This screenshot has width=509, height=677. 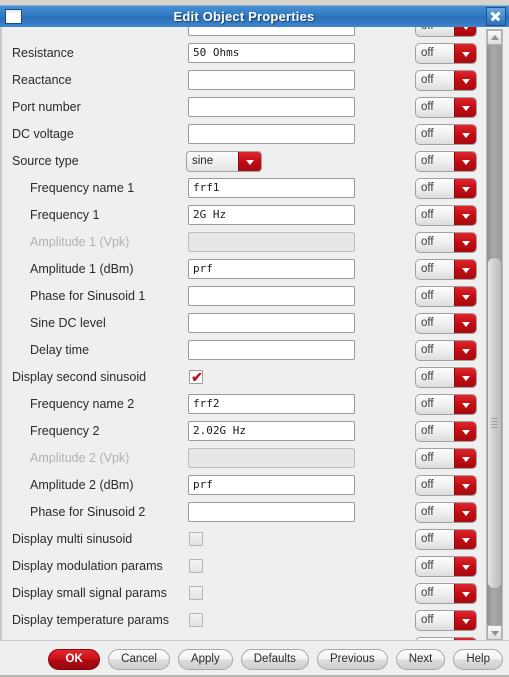 What do you see at coordinates (494, 632) in the screenshot?
I see `scroll-down-arrow-icon` at bounding box center [494, 632].